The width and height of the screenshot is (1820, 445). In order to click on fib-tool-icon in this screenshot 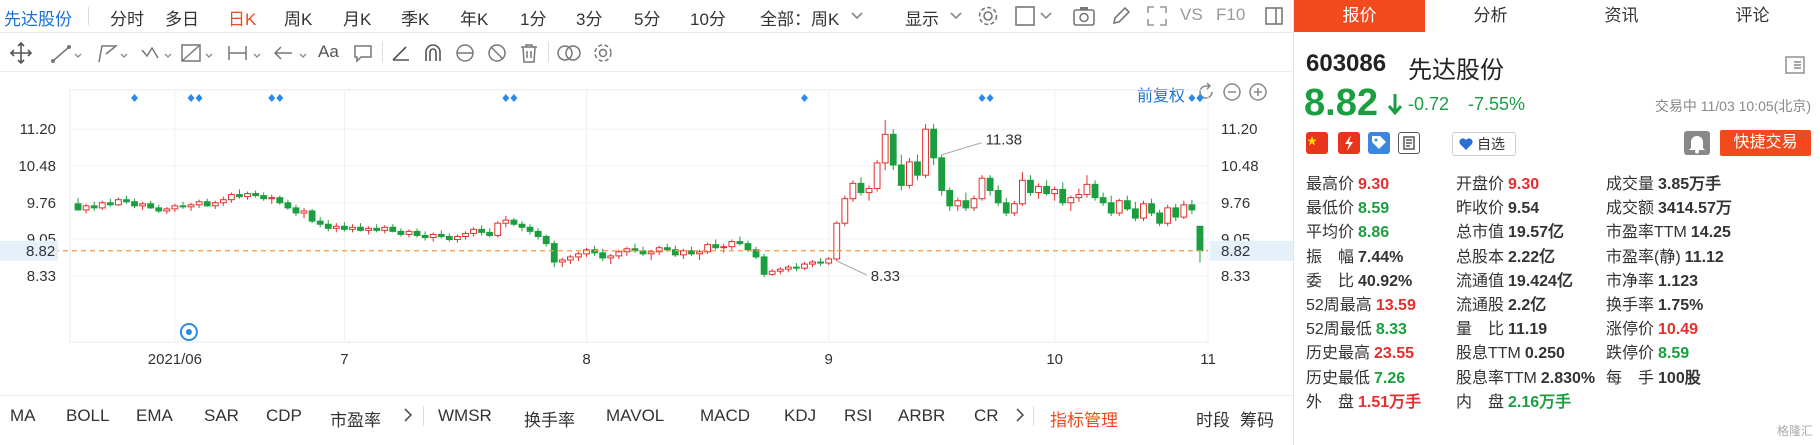, I will do `click(198, 53)`.